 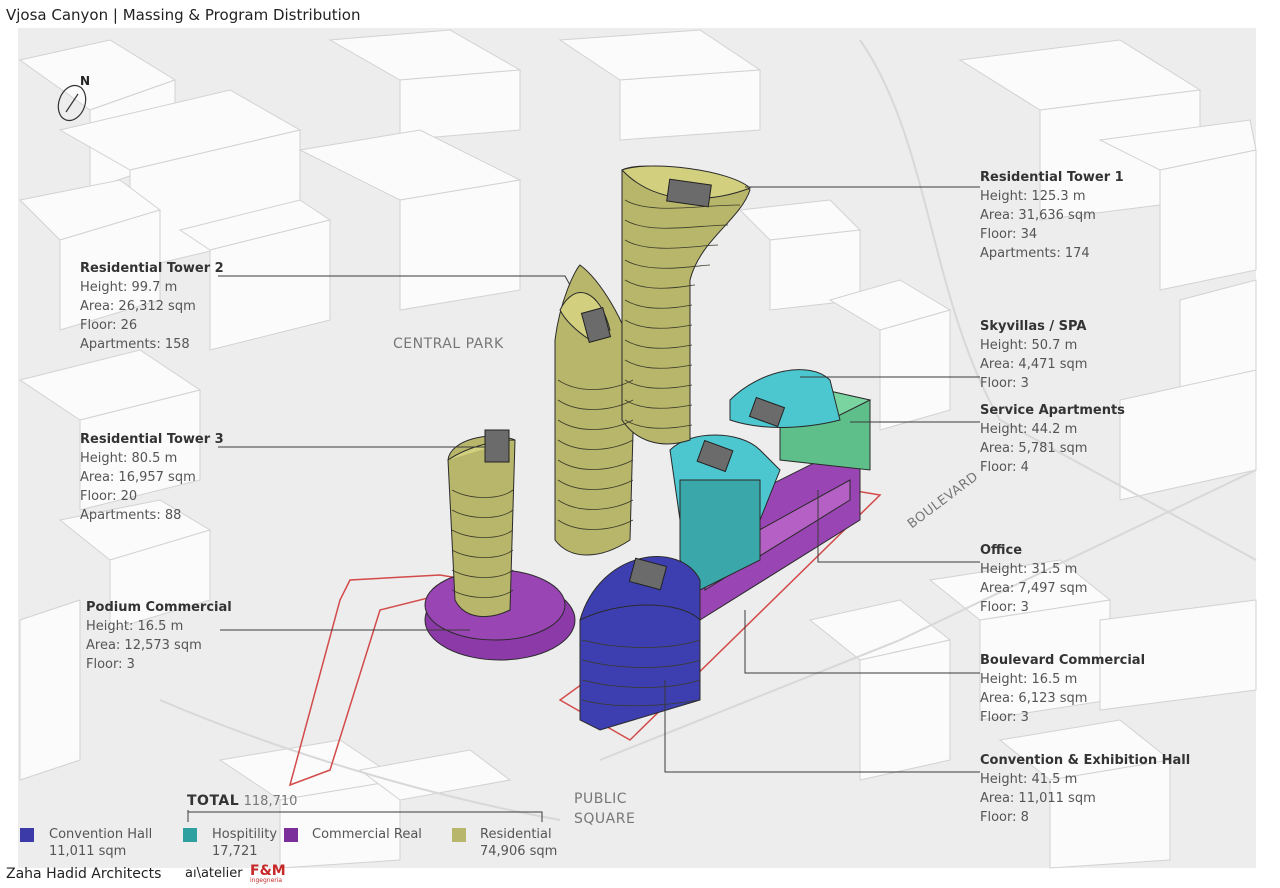 What do you see at coordinates (1001, 550) in the screenshot?
I see `label-title: Office` at bounding box center [1001, 550].